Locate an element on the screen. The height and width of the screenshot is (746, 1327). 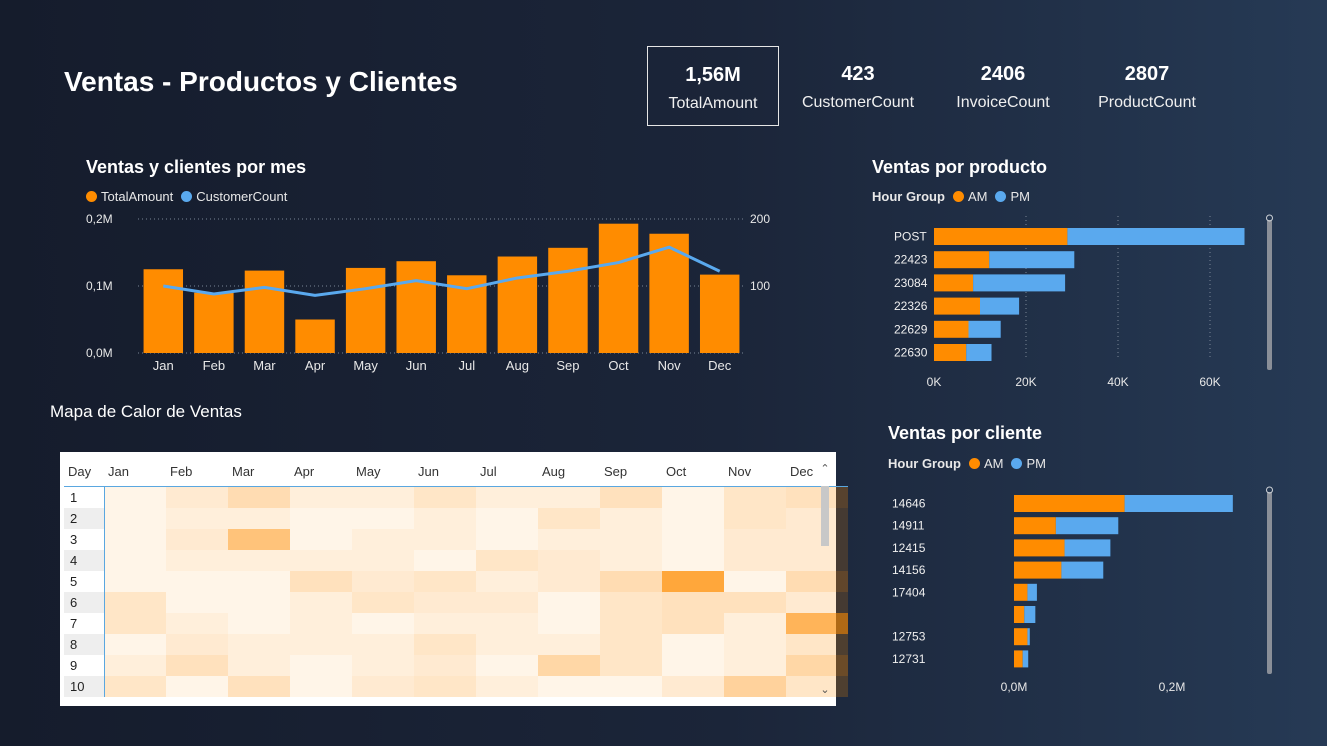
column-header-day: Day is located at coordinates (84, 471).